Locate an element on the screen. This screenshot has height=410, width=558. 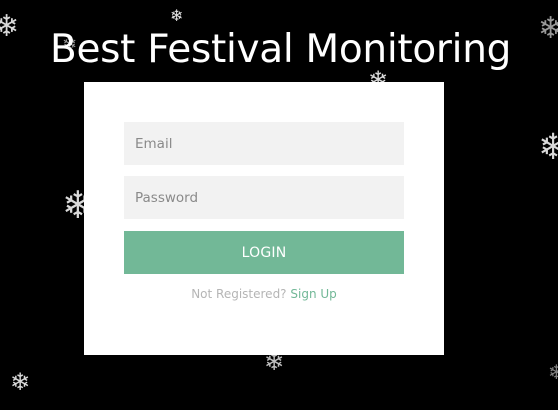
register-prompt-text: Not Registered? is located at coordinates (239, 294).